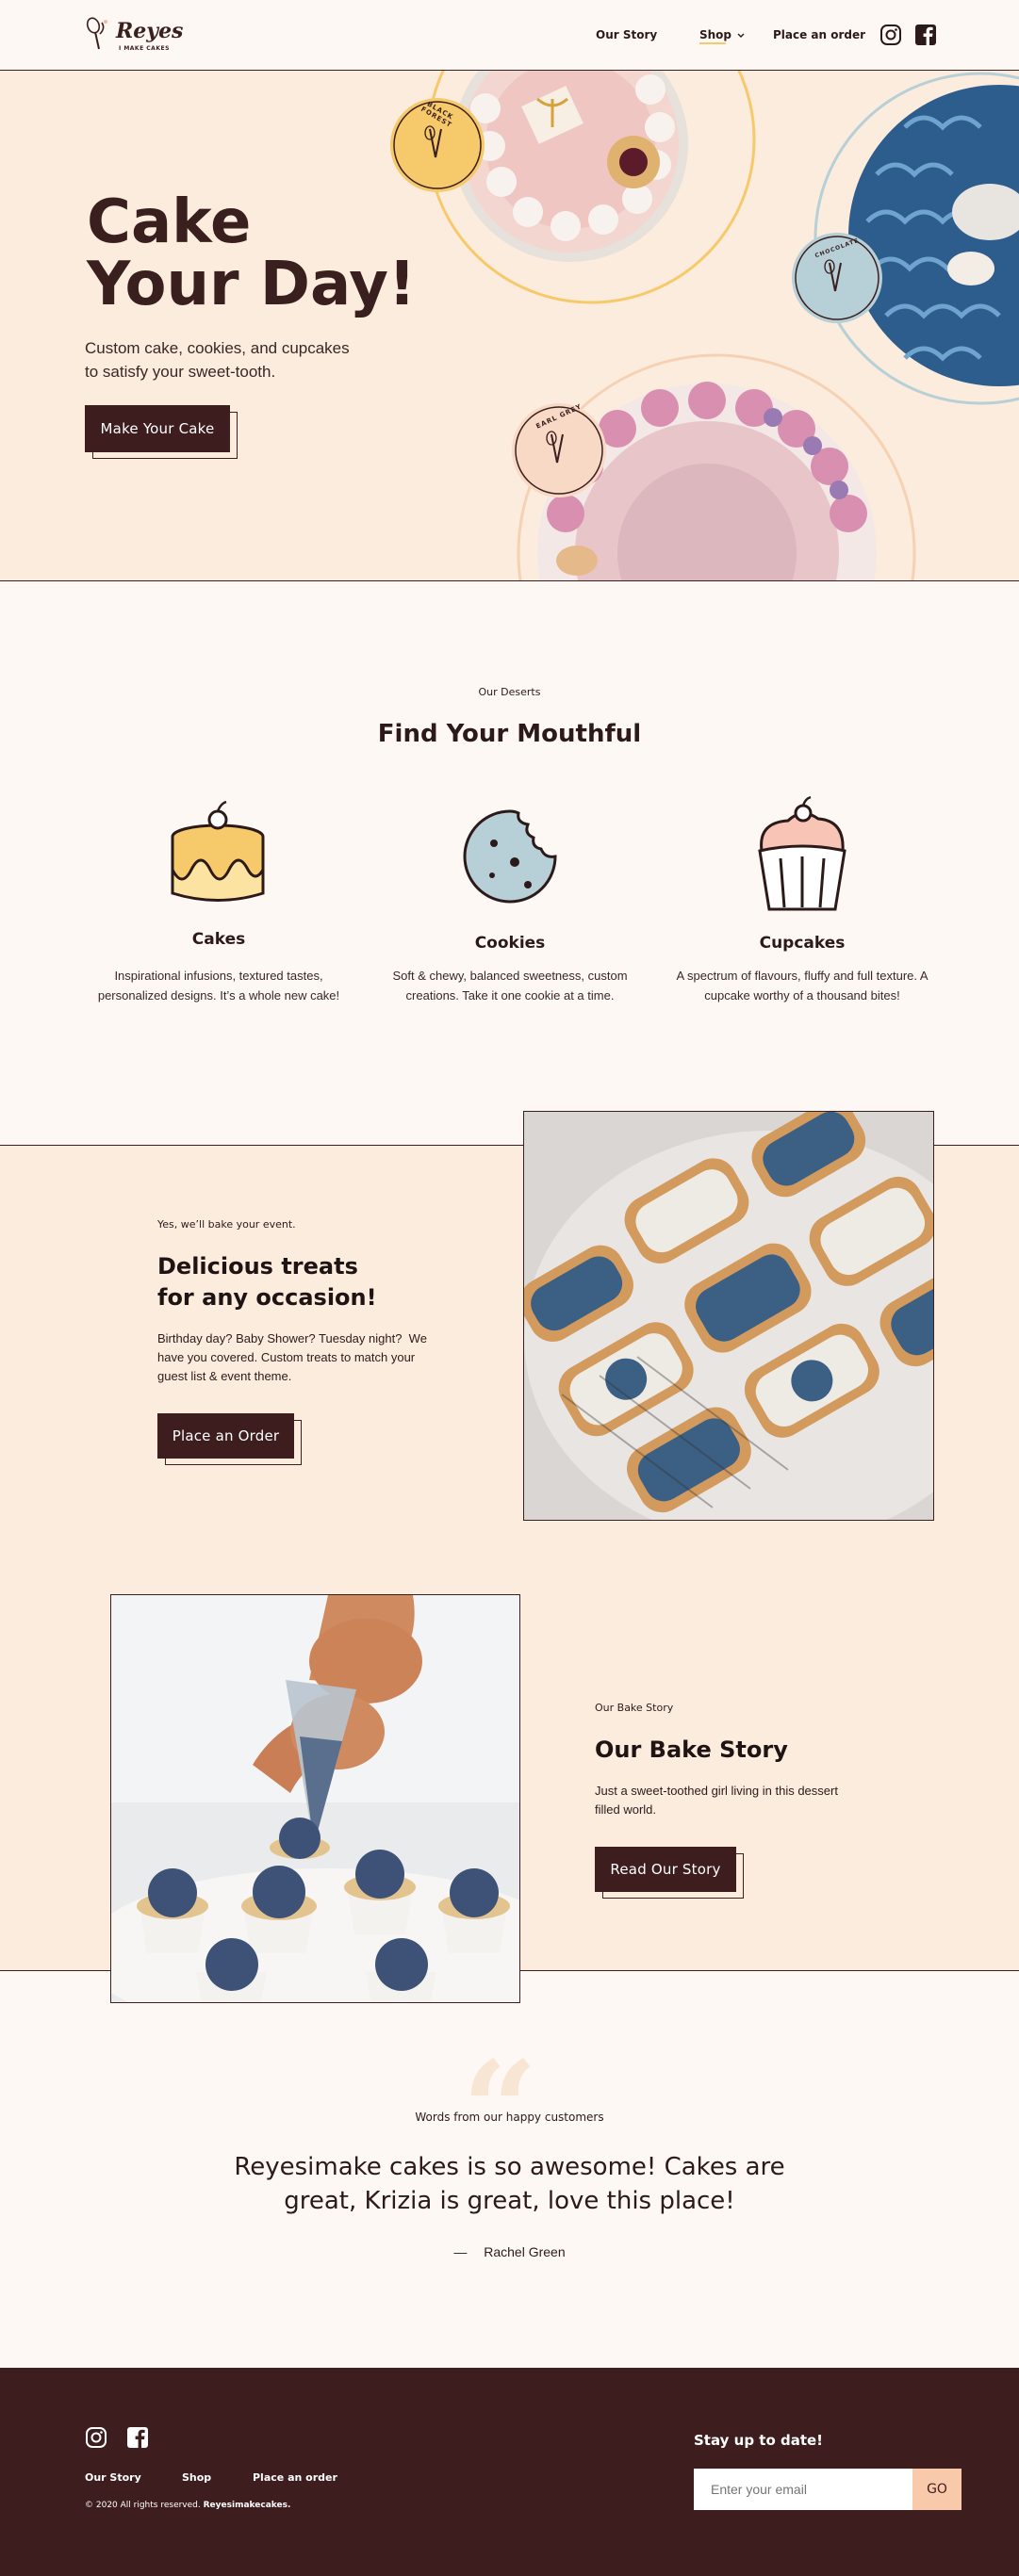  Describe the element at coordinates (258, 1266) in the screenshot. I see `occasion-title-line1: Delicious treats` at that location.